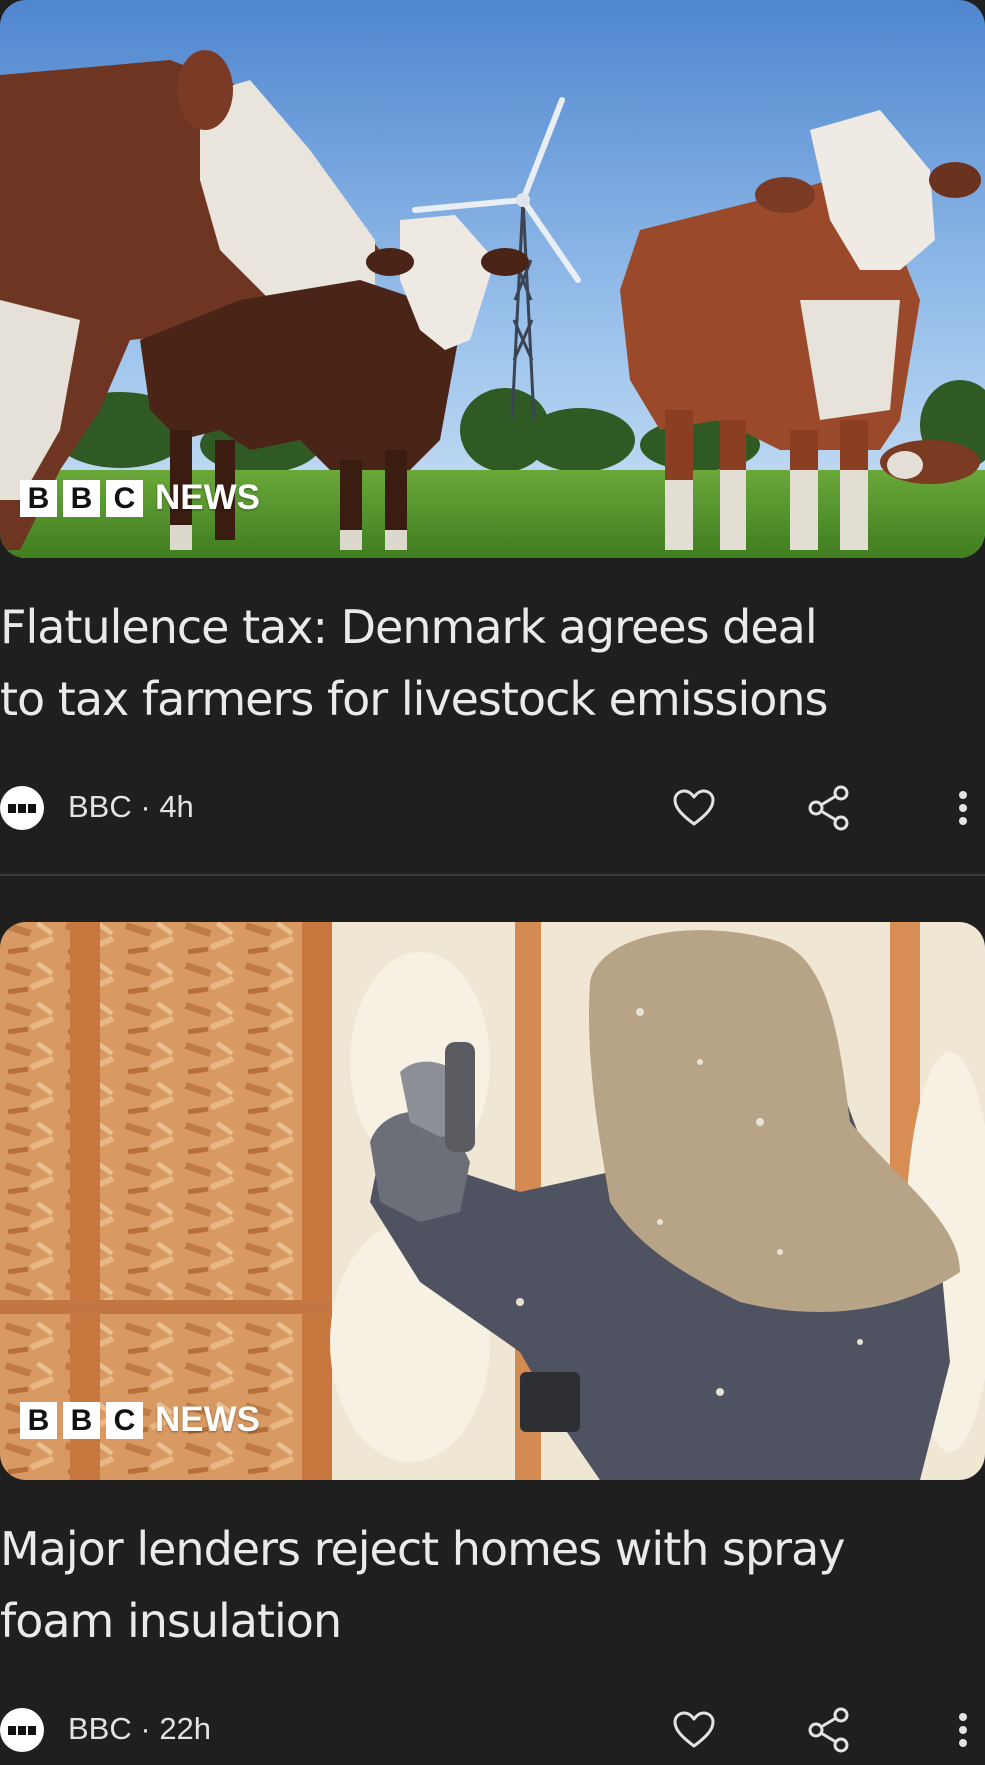 The width and height of the screenshot is (985, 1765). Describe the element at coordinates (185, 1728) in the screenshot. I see `article-time: 22h` at that location.